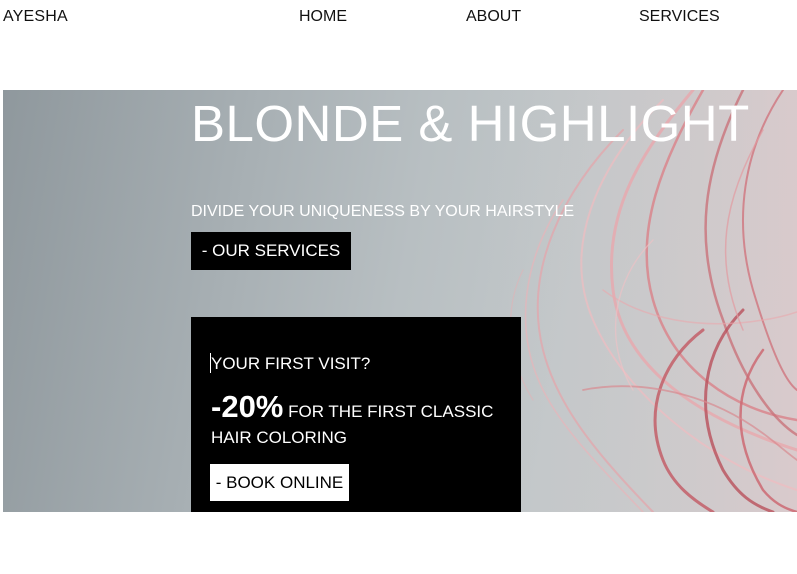  Describe the element at coordinates (383, 211) in the screenshot. I see `hero-subtitle: DIVIDE YOUR UNIQUENESS BY YOUR HAIRSTYLE` at that location.